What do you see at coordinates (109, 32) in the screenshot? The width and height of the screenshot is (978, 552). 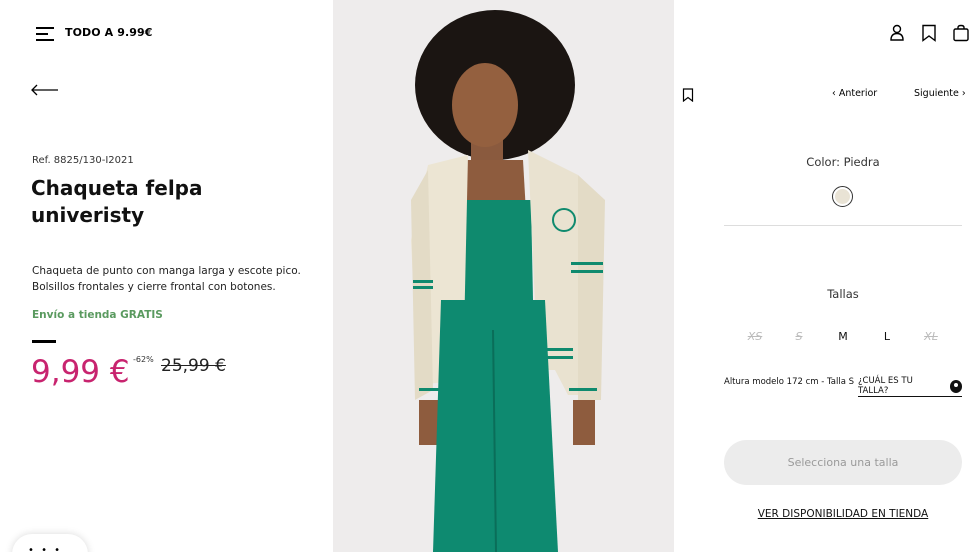 I see `promo-link: TODO A 9.99€` at bounding box center [109, 32].